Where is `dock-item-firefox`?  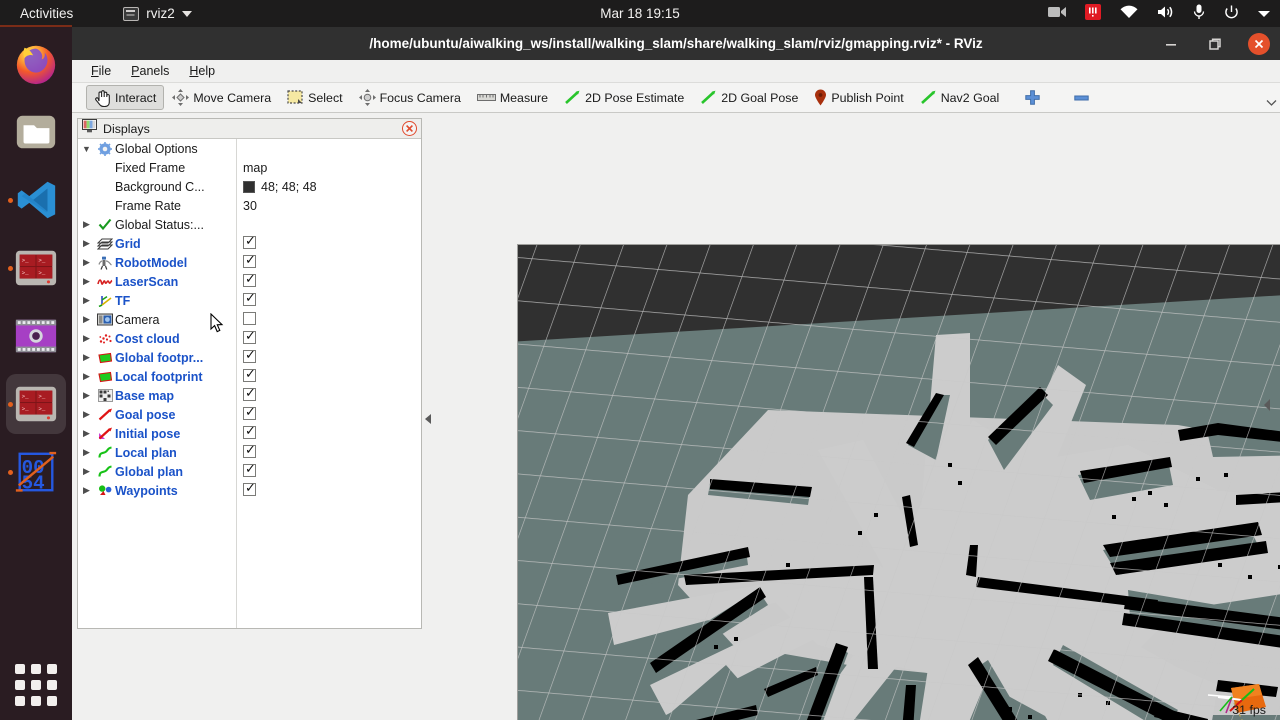 dock-item-firefox is located at coordinates (36, 64).